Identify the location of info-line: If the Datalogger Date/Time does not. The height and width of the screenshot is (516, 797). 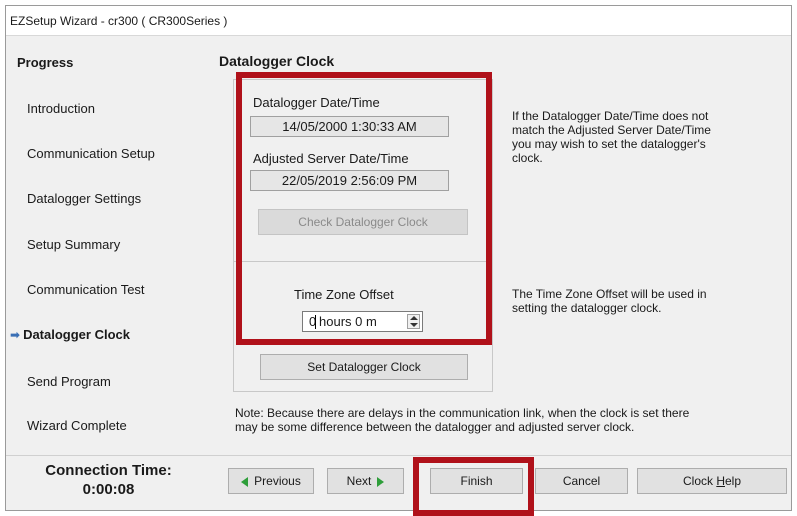
(610, 116).